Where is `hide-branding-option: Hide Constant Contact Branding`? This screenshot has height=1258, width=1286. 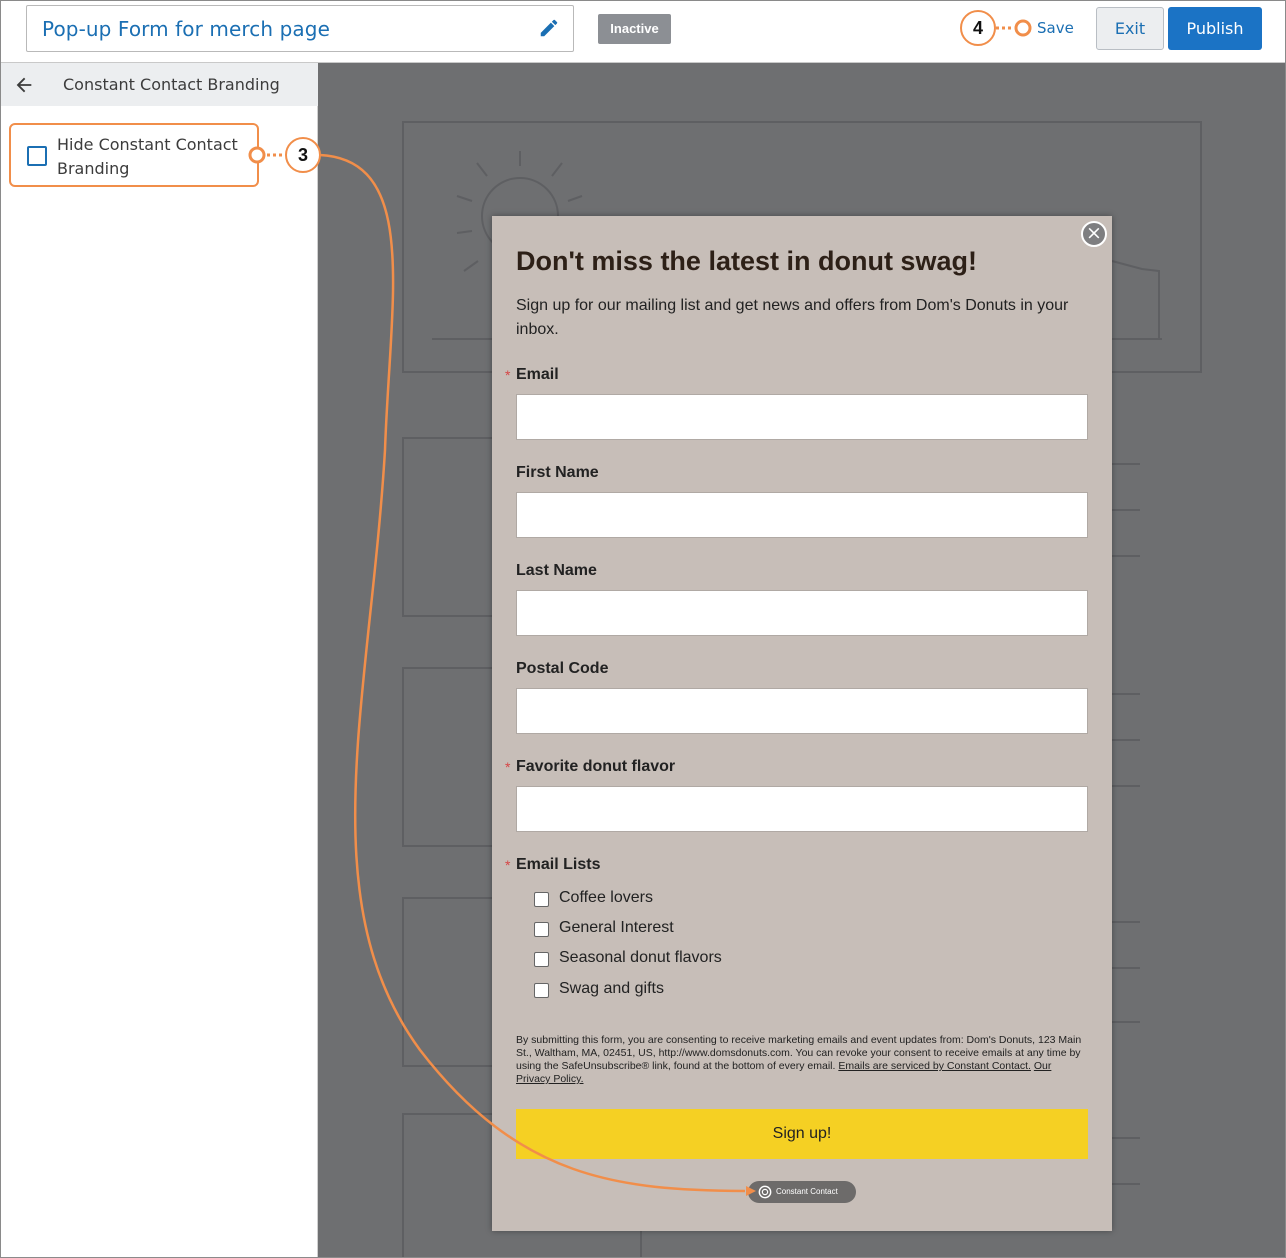 hide-branding-option: Hide Constant Contact Branding is located at coordinates (134, 155).